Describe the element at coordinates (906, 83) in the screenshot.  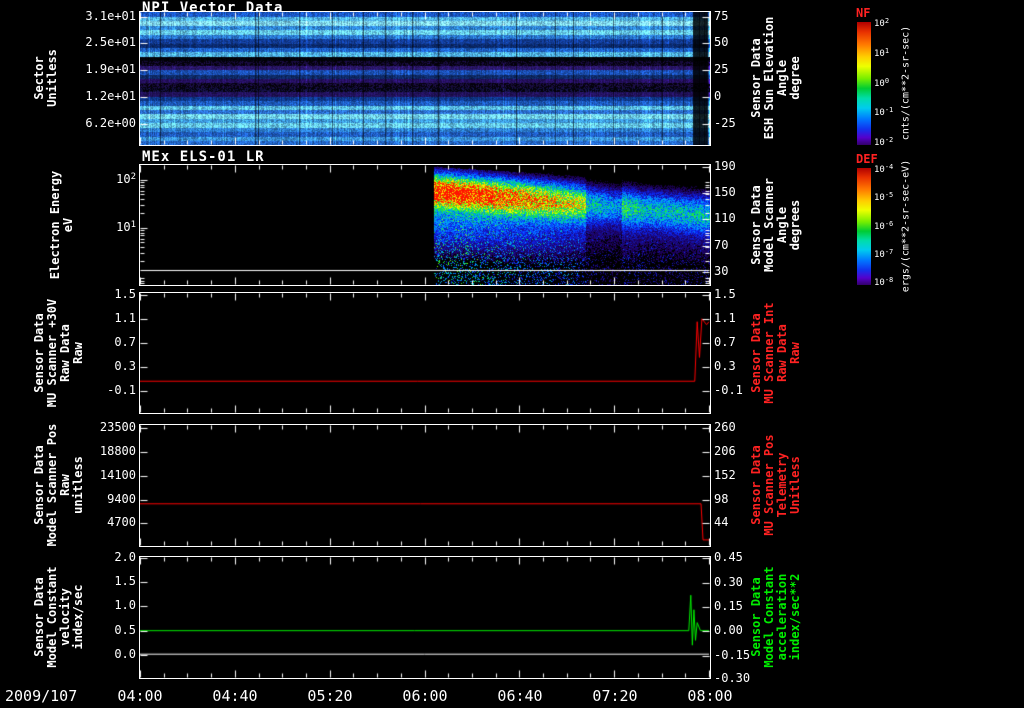
I see `colorbar-units-text: cnts/(cm**2-sr-sec)` at that location.